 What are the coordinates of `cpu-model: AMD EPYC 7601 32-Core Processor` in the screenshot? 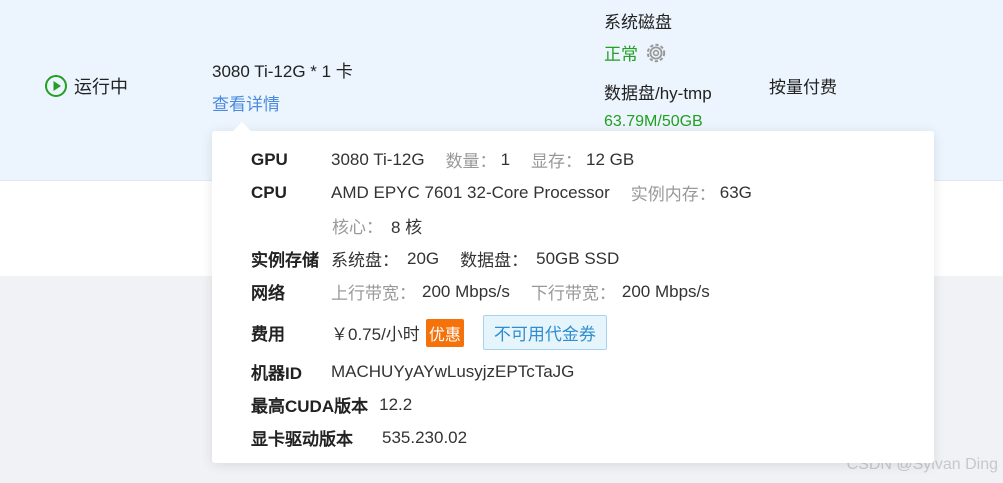 It's located at (470, 192).